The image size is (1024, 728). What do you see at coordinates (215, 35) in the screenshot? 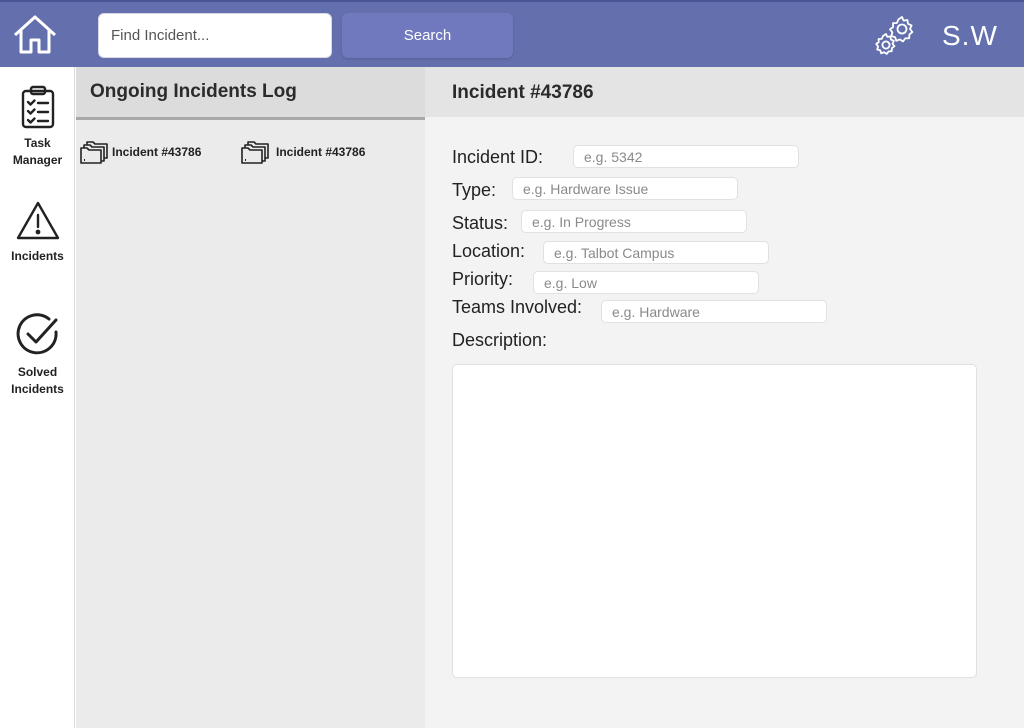
I see `search-input` at bounding box center [215, 35].